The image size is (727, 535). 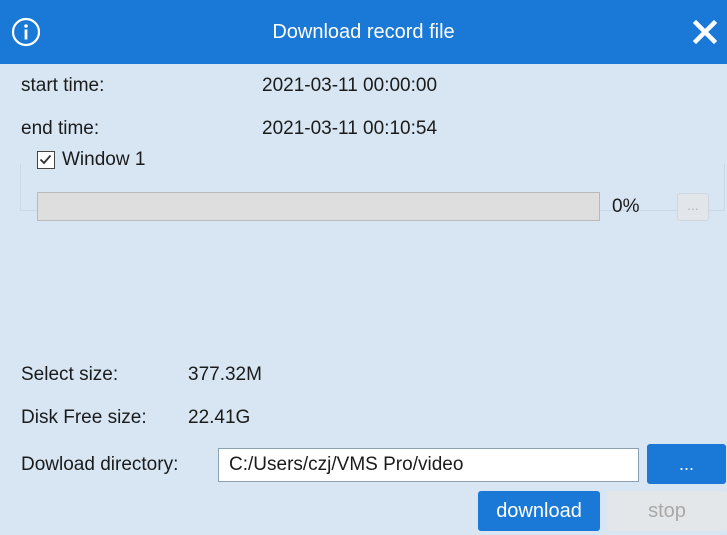 What do you see at coordinates (539, 511) in the screenshot?
I see `download-button: download` at bounding box center [539, 511].